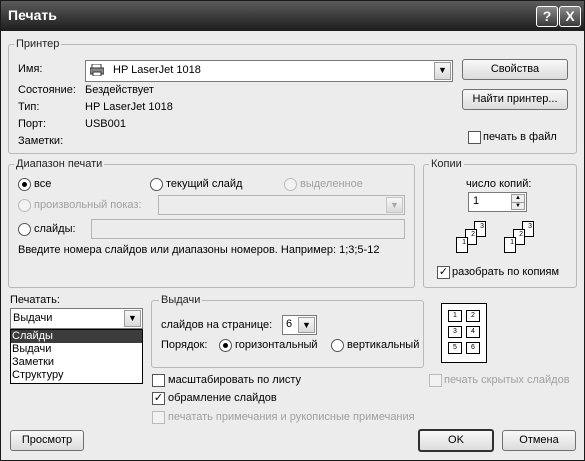 This screenshot has width=585, height=461. What do you see at coordinates (269, 71) in the screenshot?
I see `printer-name-select: HP LaserJet 1018 ▼` at bounding box center [269, 71].